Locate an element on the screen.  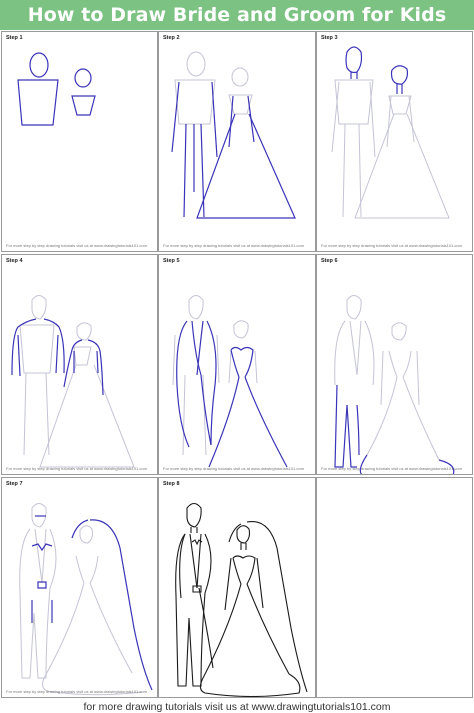
step-1-drawing is located at coordinates (56, 89).